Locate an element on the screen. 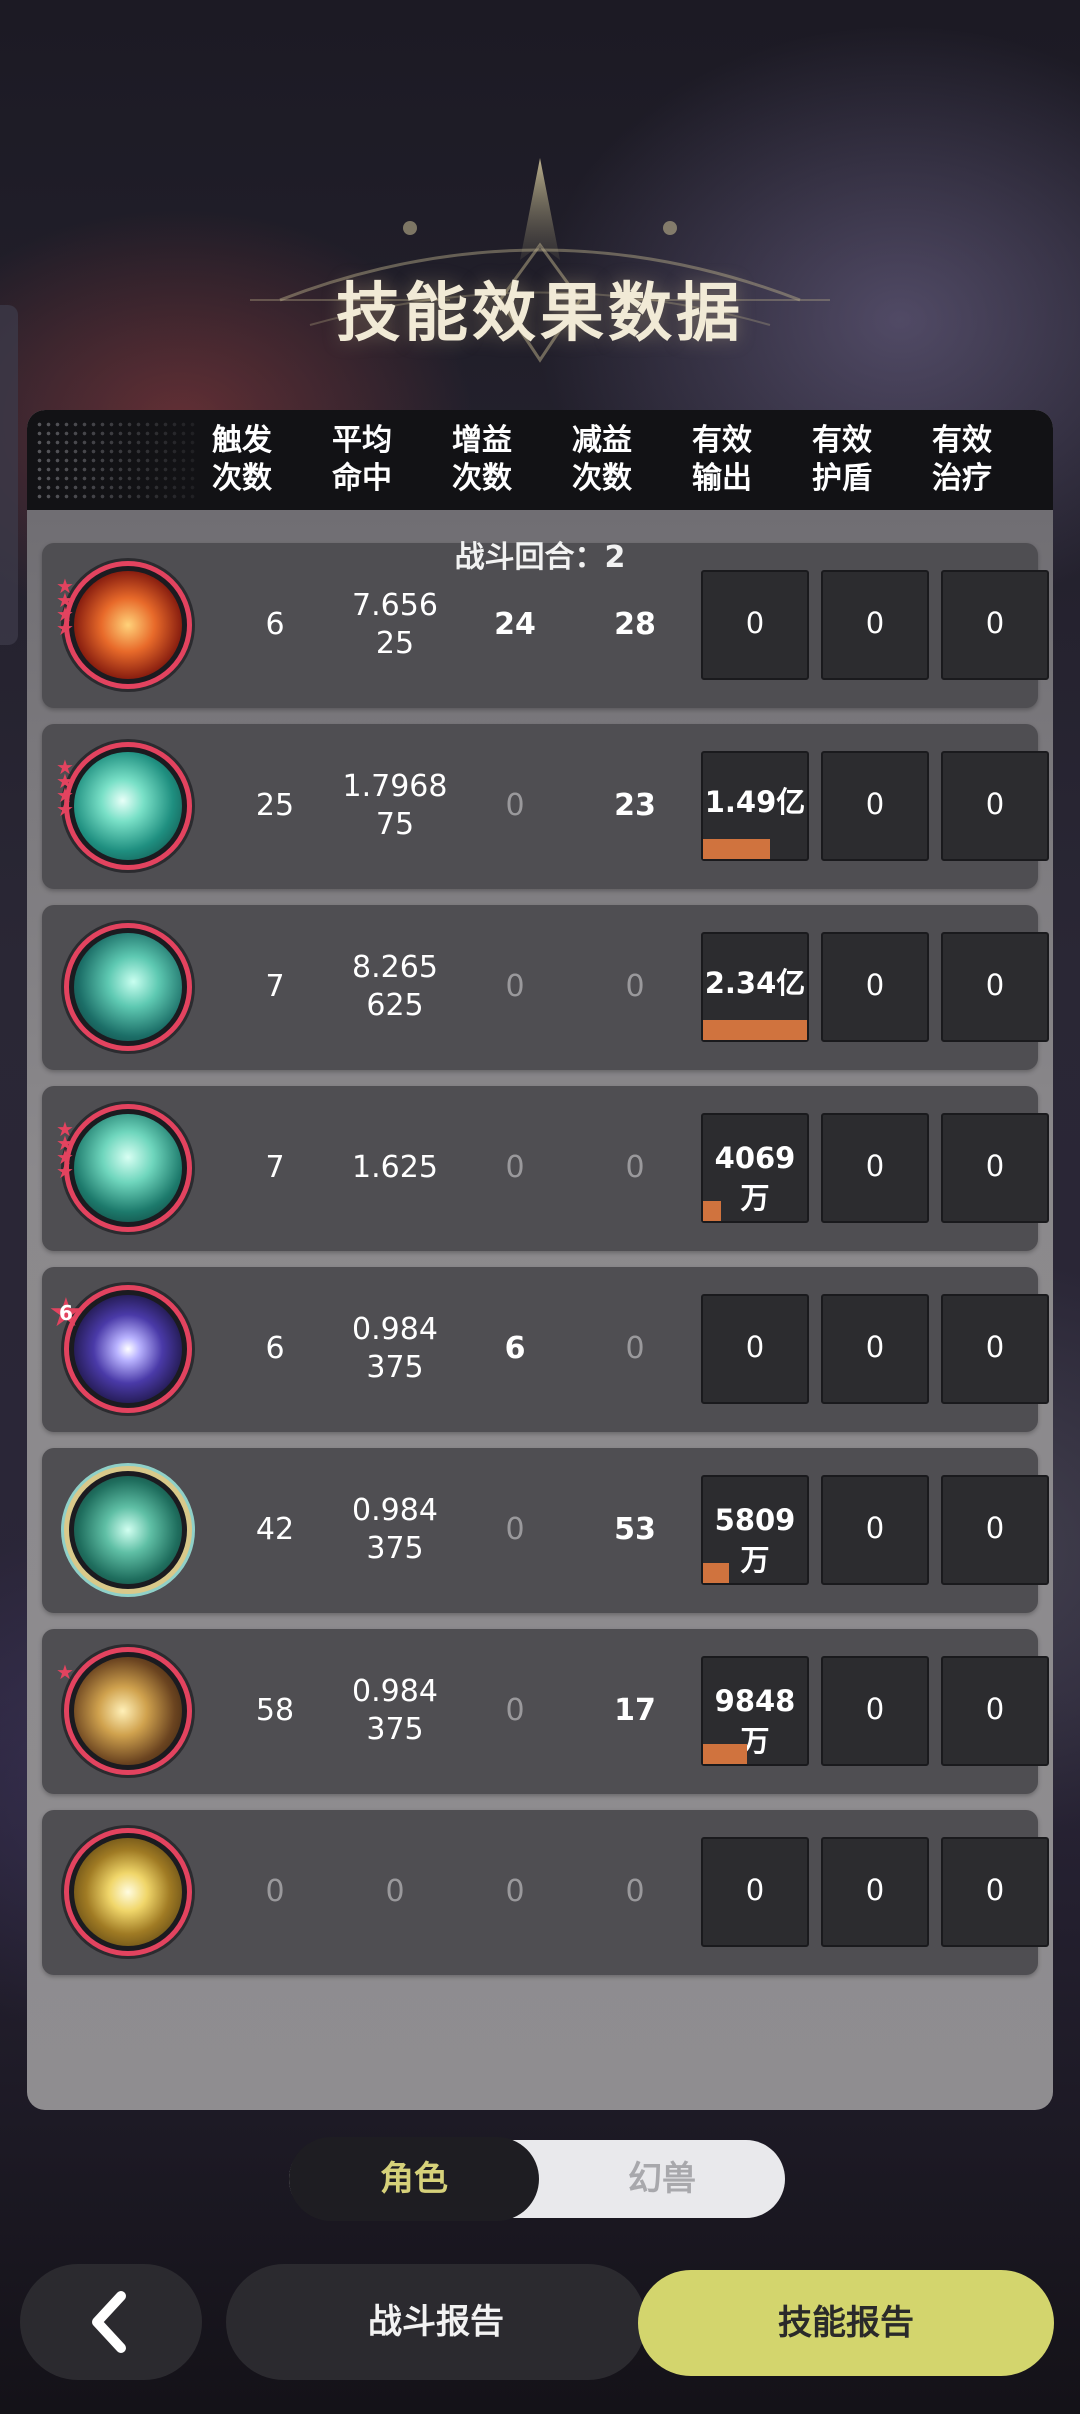  effective-output-value: 2.34亿 is located at coordinates (755, 983).